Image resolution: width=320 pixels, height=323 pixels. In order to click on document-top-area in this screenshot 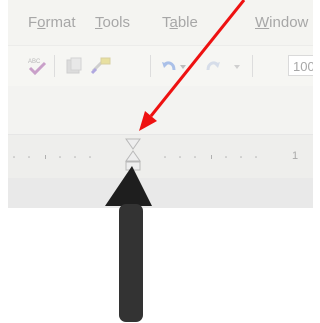, I will do `click(160, 193)`.